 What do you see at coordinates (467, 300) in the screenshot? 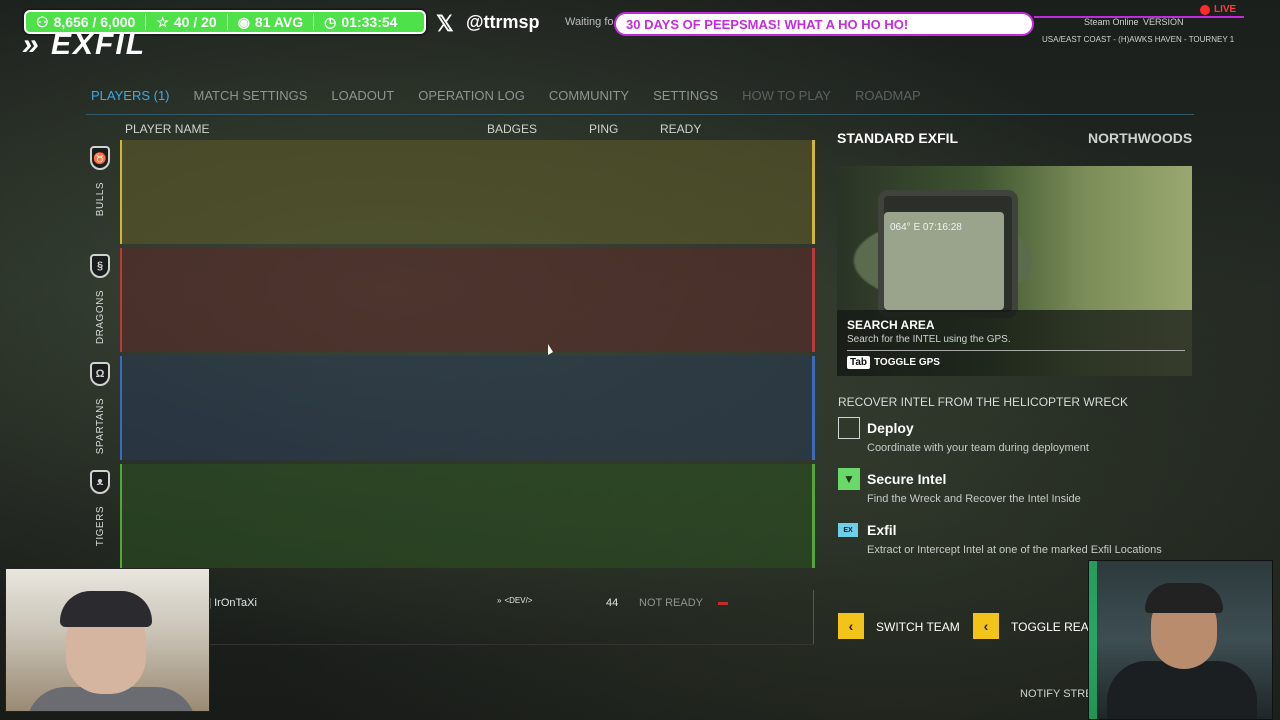
I see `team-dragons-slot` at bounding box center [467, 300].